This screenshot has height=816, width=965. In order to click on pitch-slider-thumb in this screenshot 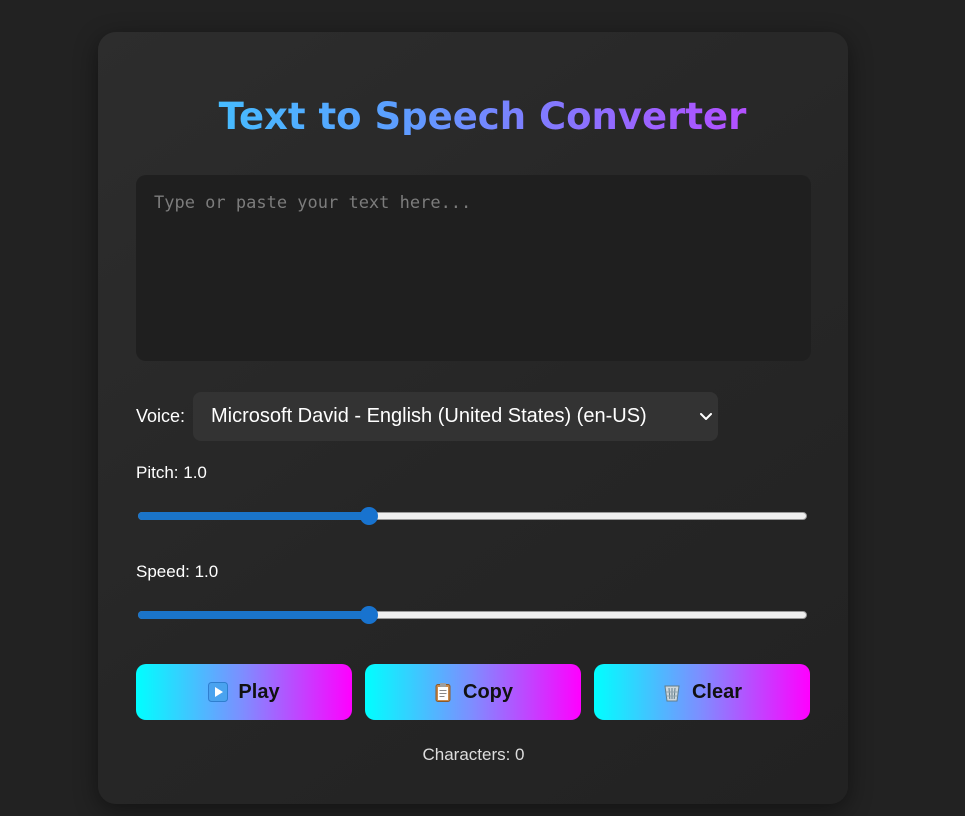, I will do `click(368, 516)`.